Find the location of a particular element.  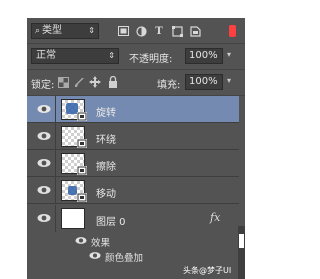

layer-row-move: 移动 is located at coordinates (133, 190).